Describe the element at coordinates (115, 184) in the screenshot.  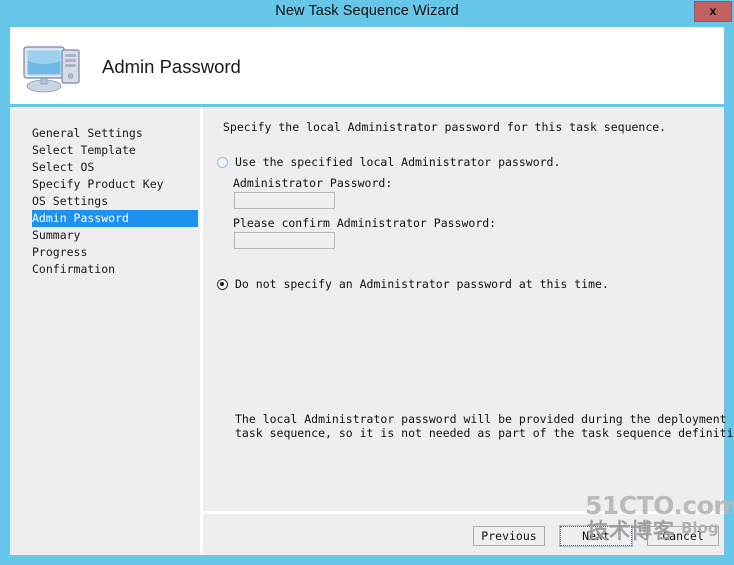
I see `sidebar-item-specify-product-key: Specify Product Key` at that location.